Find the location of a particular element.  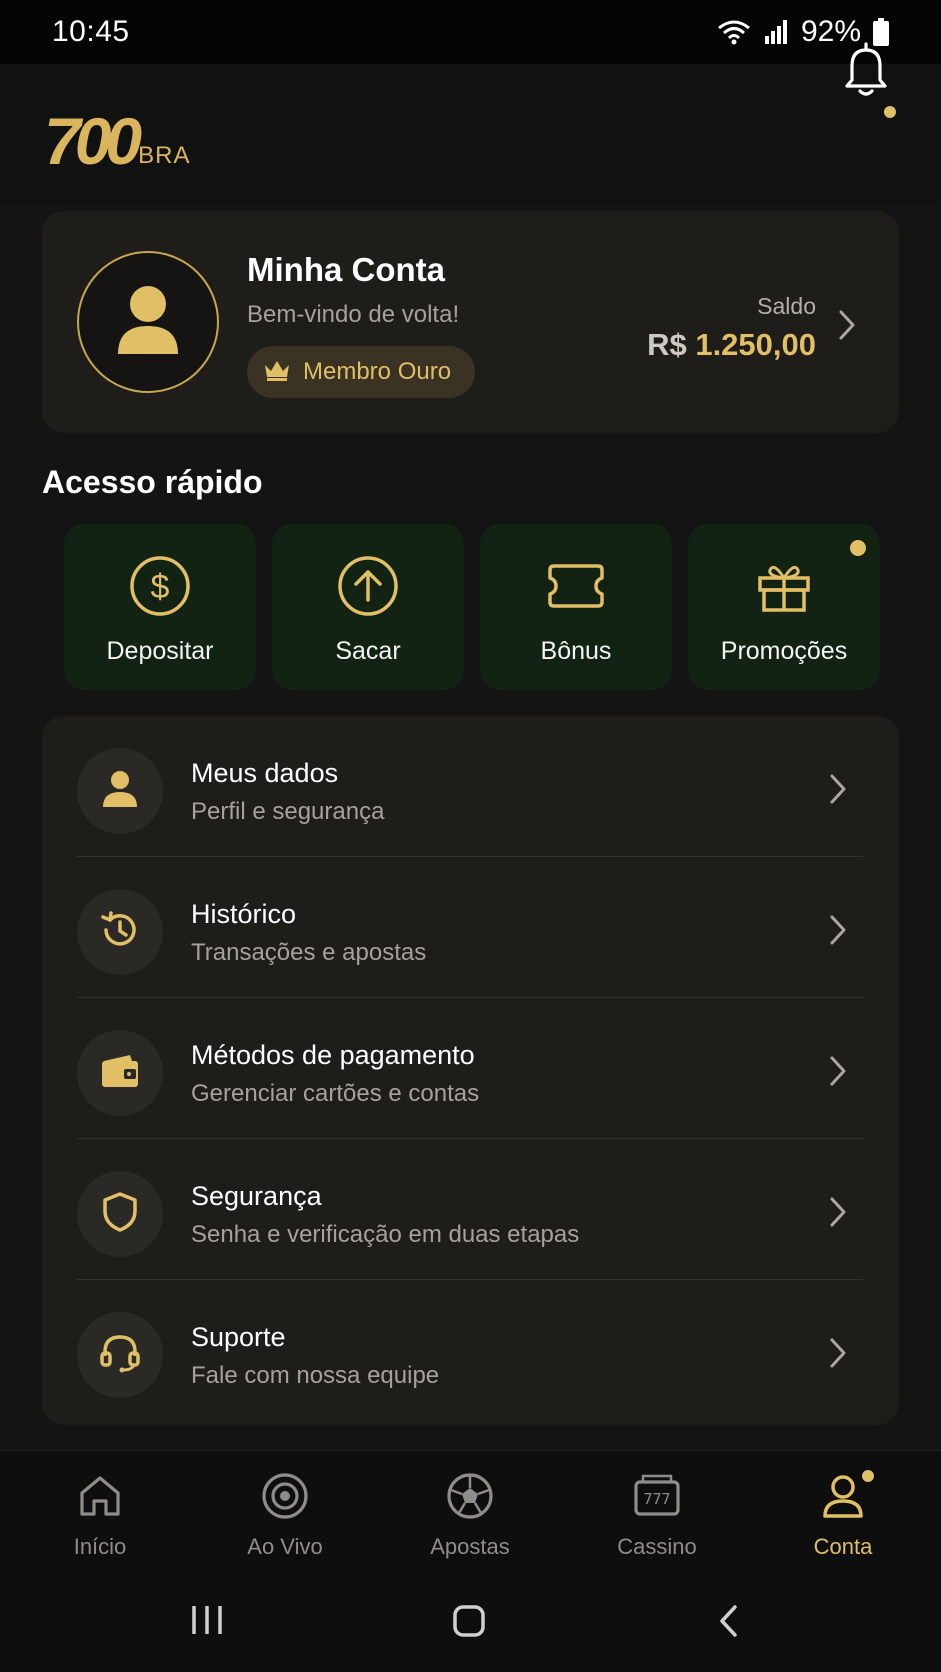

recent-apps-icon is located at coordinates (207, 1622).